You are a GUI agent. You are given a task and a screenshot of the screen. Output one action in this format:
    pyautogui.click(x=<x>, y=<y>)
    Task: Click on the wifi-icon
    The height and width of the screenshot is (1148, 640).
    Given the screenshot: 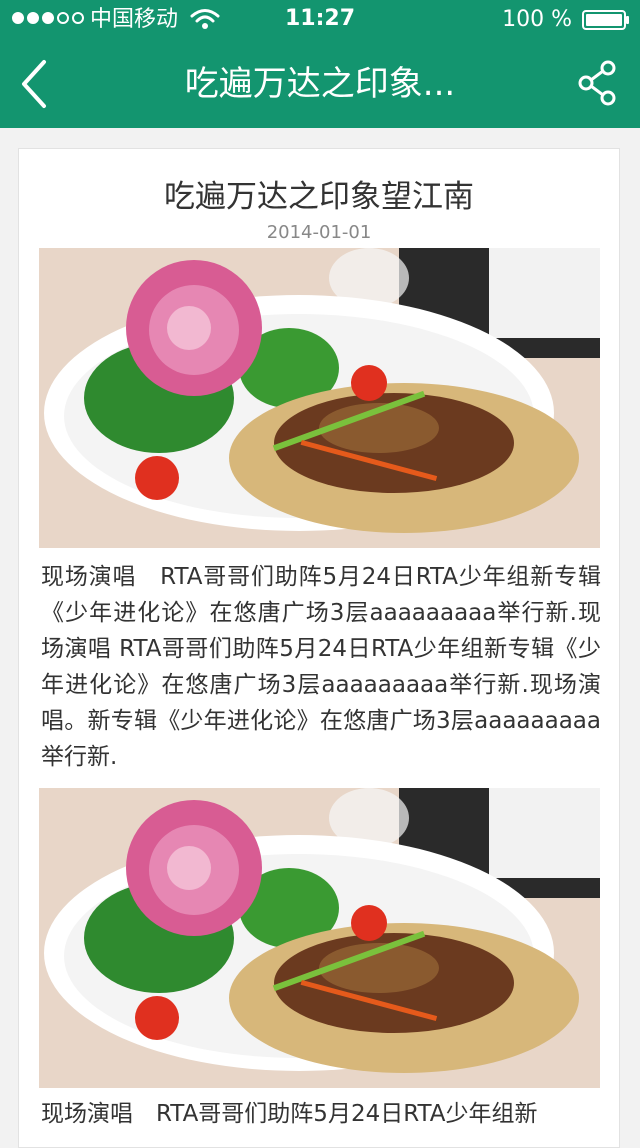 What is the action you would take?
    pyautogui.click(x=205, y=19)
    